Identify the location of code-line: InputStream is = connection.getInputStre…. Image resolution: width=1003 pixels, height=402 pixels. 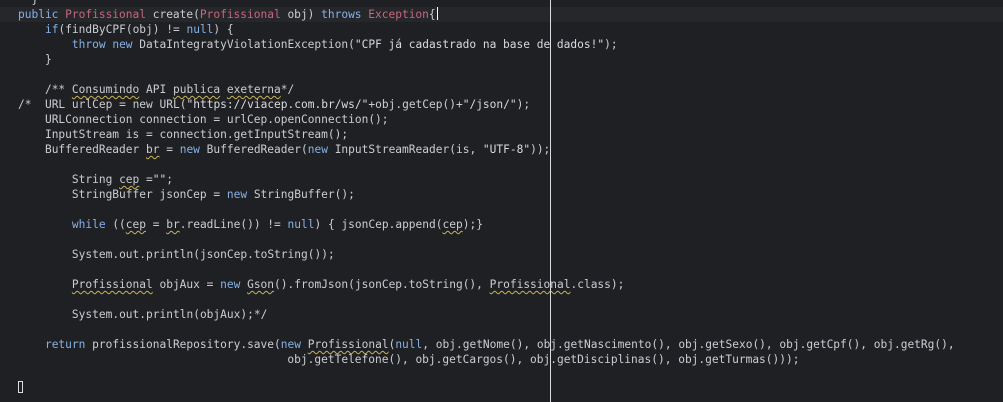
(510, 134).